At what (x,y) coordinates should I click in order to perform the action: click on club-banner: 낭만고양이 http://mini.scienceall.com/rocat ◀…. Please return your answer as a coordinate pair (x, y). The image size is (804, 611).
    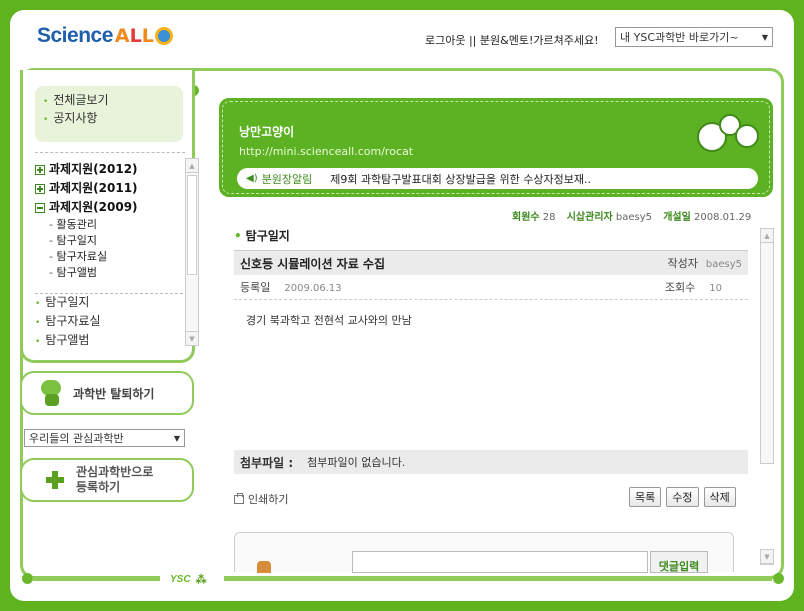
    Looking at the image, I should click on (496, 147).